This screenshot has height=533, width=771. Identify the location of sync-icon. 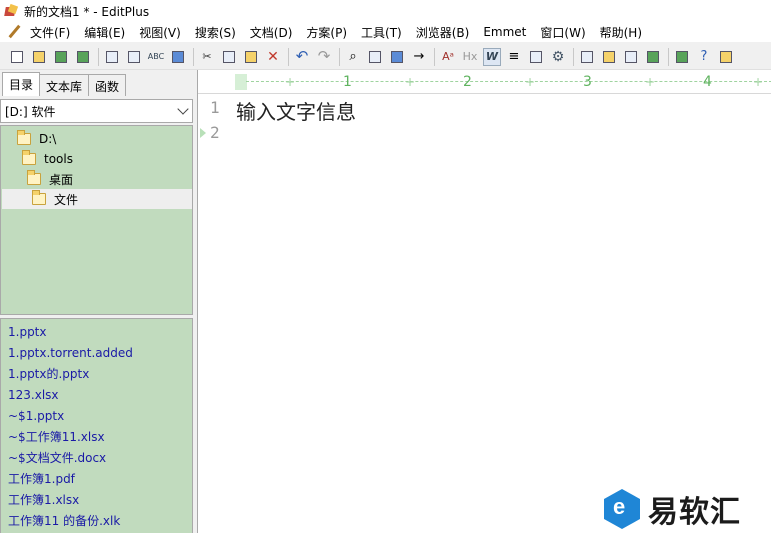
(178, 57).